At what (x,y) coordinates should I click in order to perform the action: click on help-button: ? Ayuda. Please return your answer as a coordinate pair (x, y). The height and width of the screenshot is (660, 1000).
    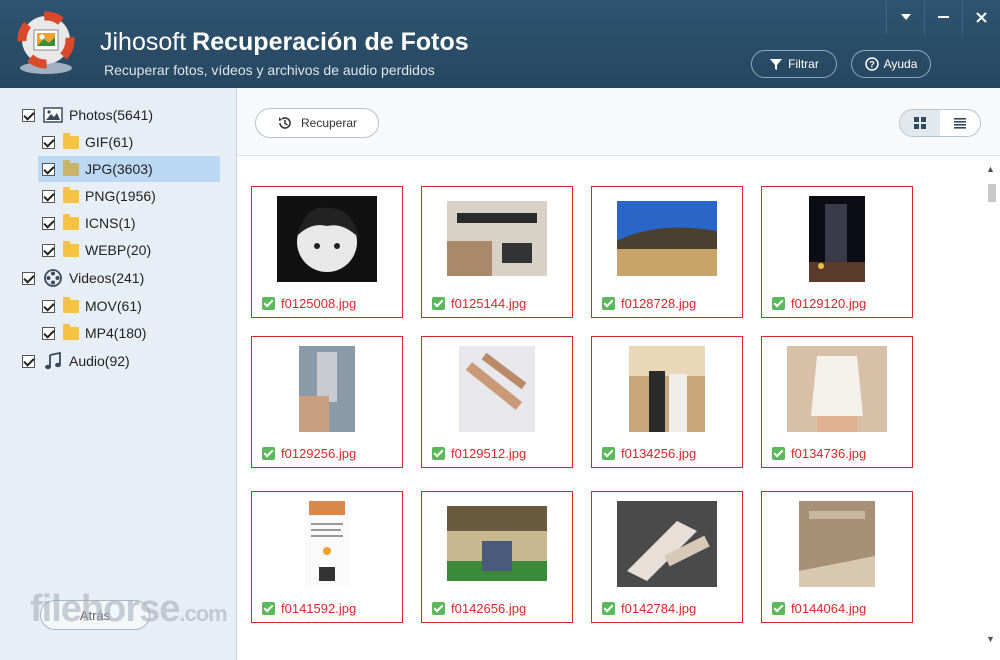
    Looking at the image, I should click on (891, 64).